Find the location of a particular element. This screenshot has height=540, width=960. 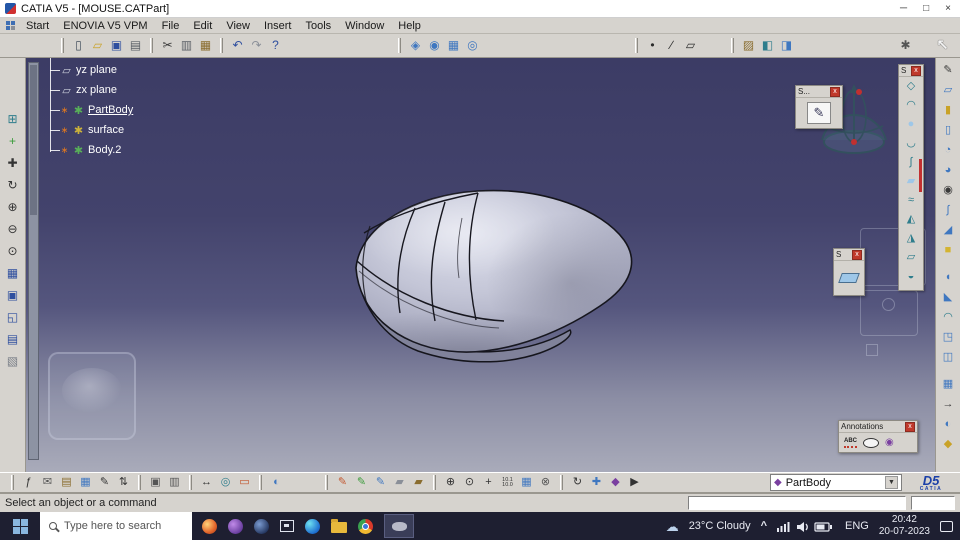

cut-icon: ✂ is located at coordinates (167, 45).